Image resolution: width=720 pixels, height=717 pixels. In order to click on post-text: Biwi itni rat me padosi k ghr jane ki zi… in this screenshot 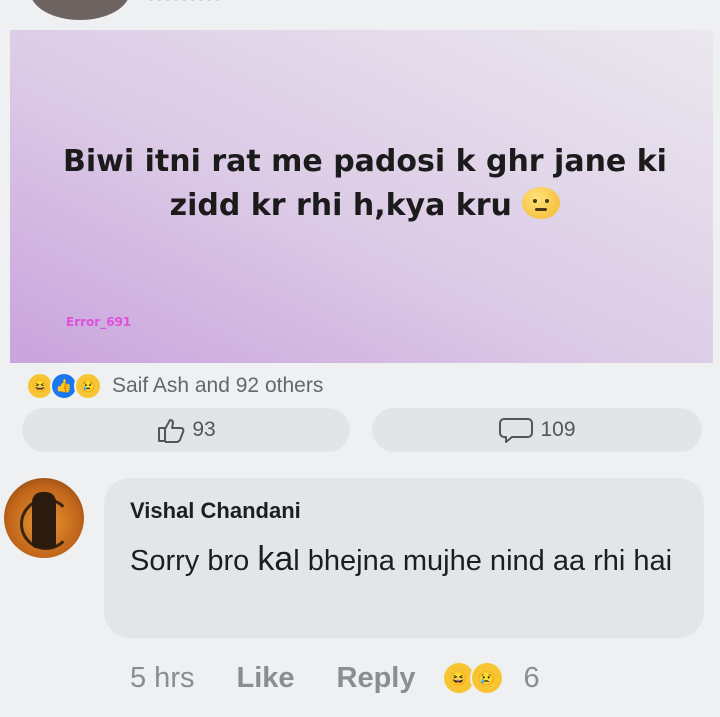, I will do `click(365, 184)`.